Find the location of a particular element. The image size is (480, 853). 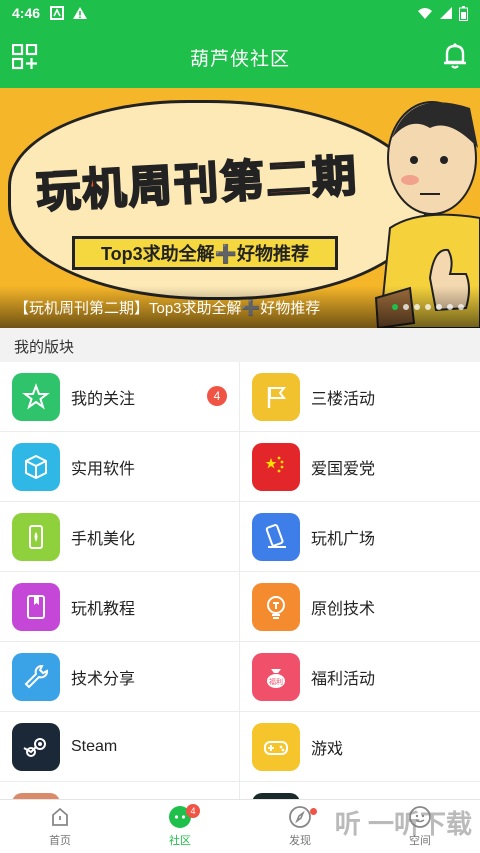

compass-icon is located at coordinates (300, 817).